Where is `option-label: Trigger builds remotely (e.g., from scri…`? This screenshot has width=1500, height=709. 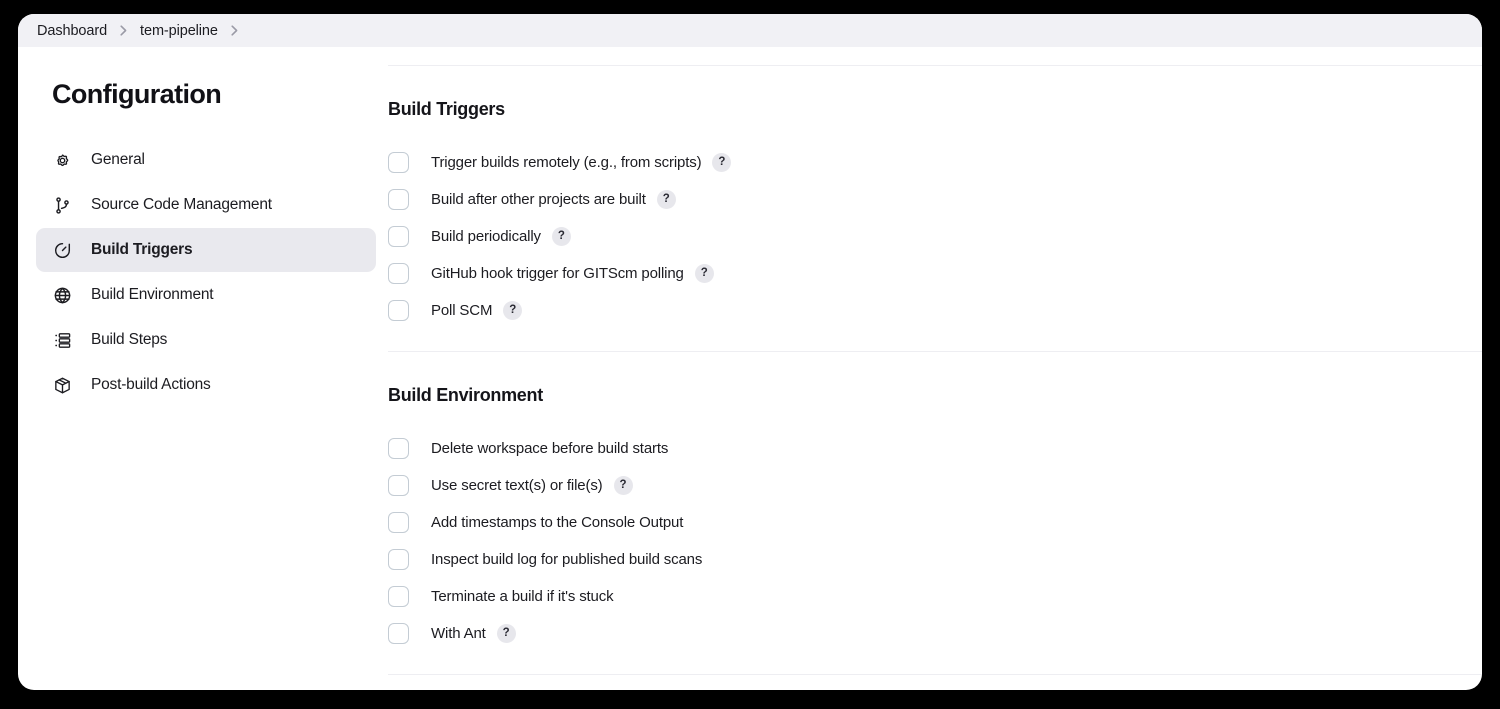
option-label: Trigger builds remotely (e.g., from scri… is located at coordinates (566, 162).